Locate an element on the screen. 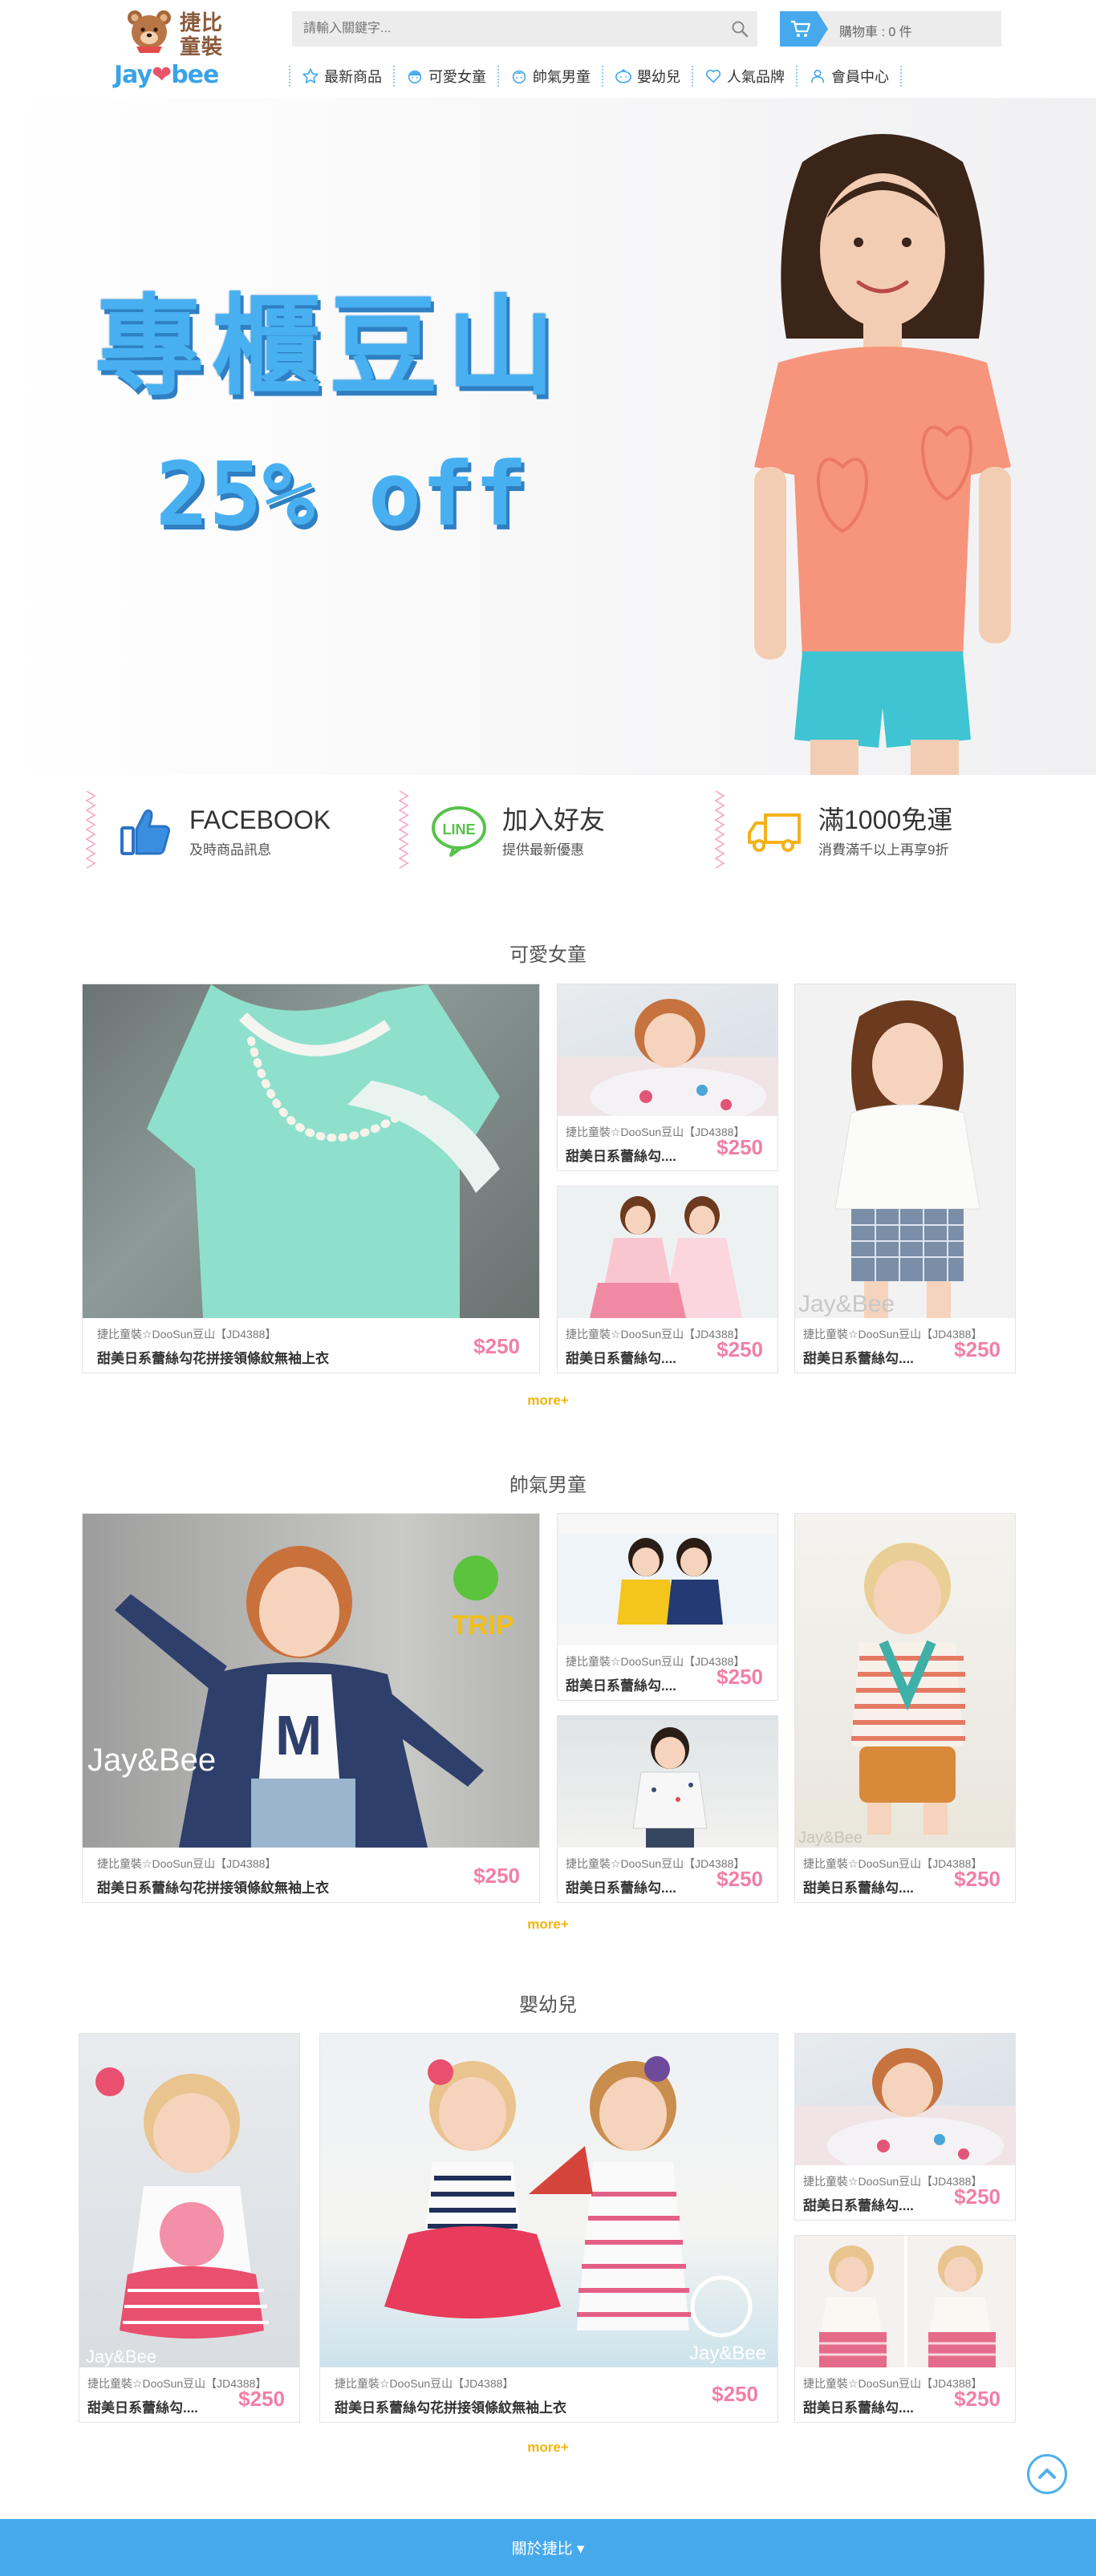 Image resolution: width=1096 pixels, height=2576 pixels. product-image: M TRIP Jay&Bee is located at coordinates (311, 1681).